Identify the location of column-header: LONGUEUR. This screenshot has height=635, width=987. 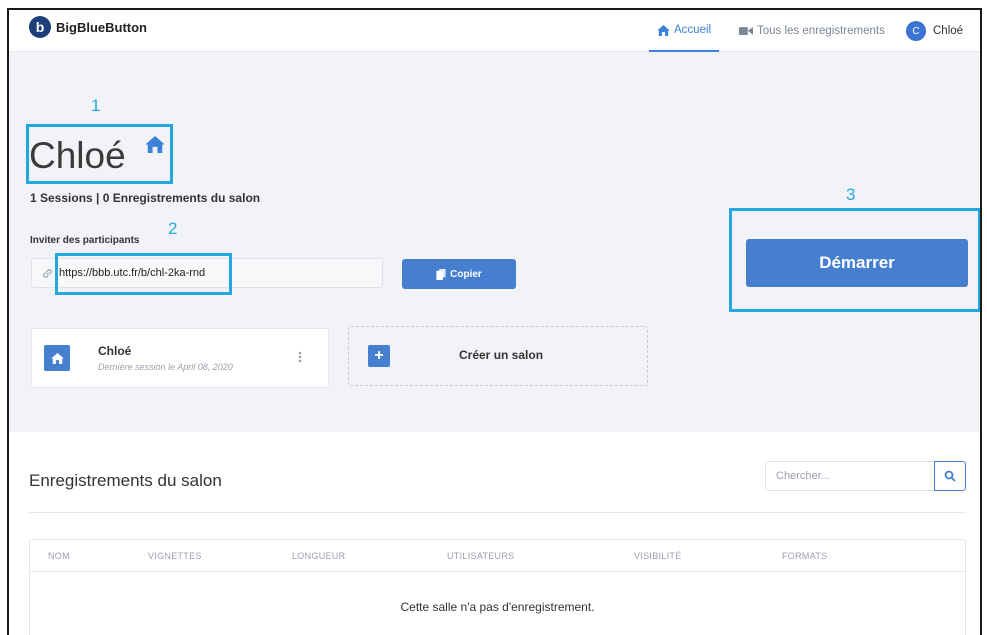
(318, 556).